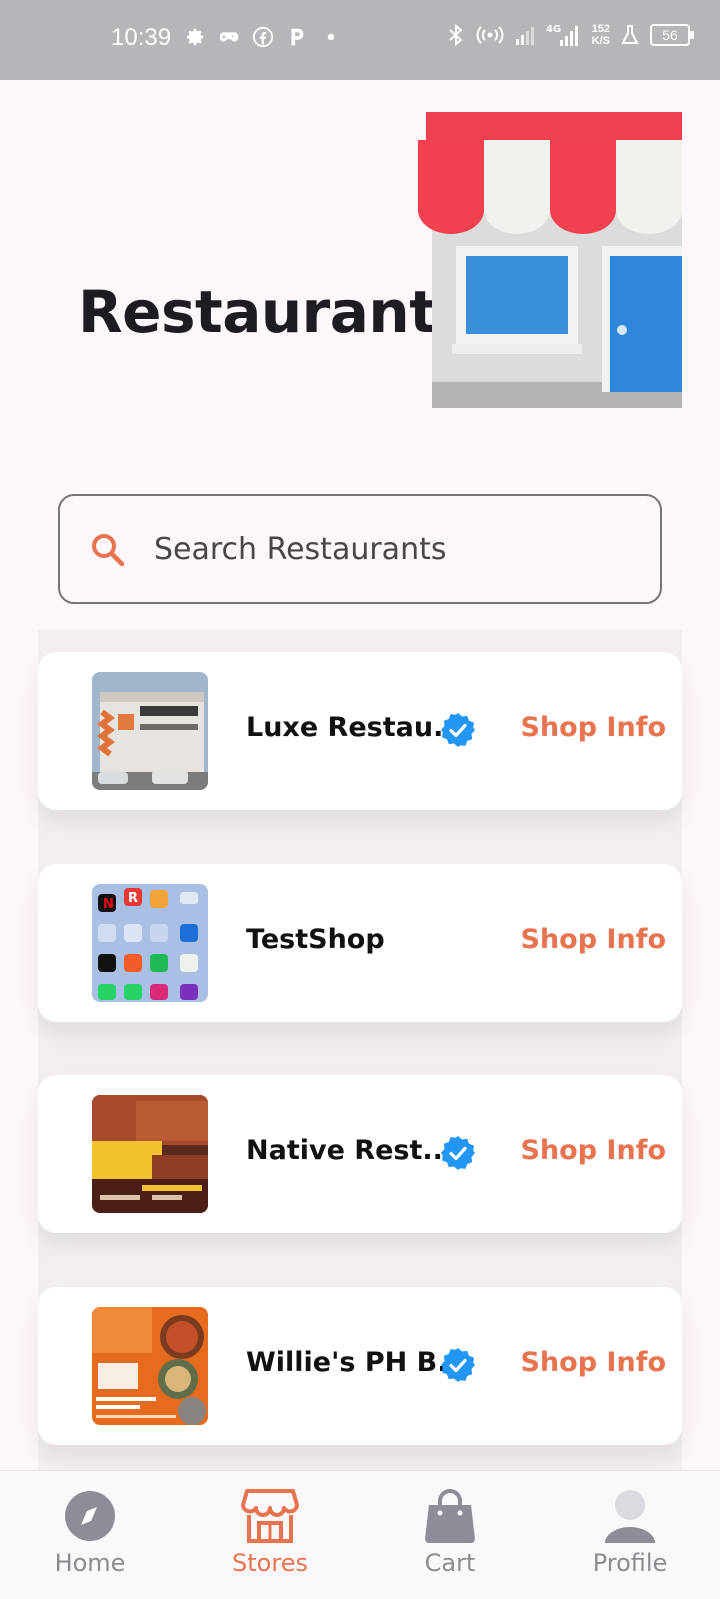  I want to click on restaurant-card-testshop: N R TestShop Shop Info, so click(360, 943).